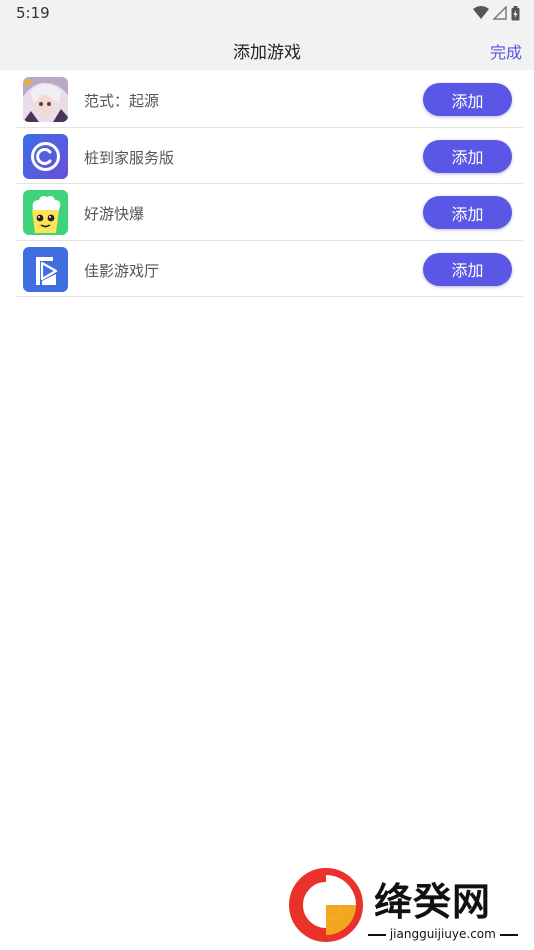 This screenshot has height=950, width=534. I want to click on watermark-url-text: jiangguijiuye.com, so click(442, 934).